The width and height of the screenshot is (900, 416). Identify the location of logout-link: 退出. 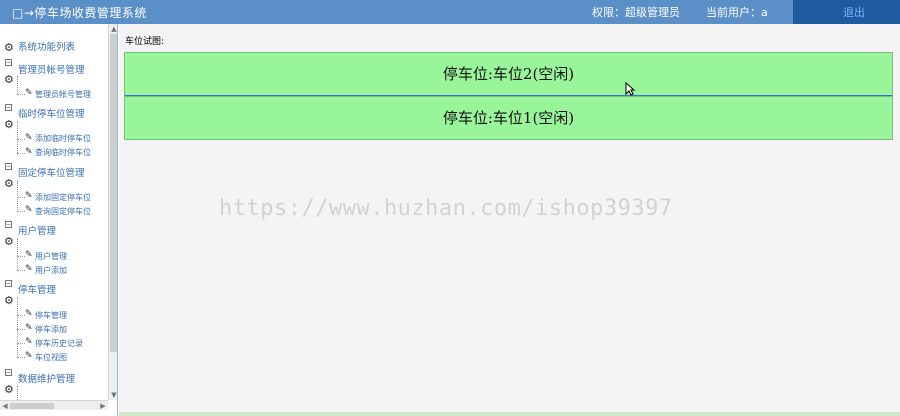
(854, 12).